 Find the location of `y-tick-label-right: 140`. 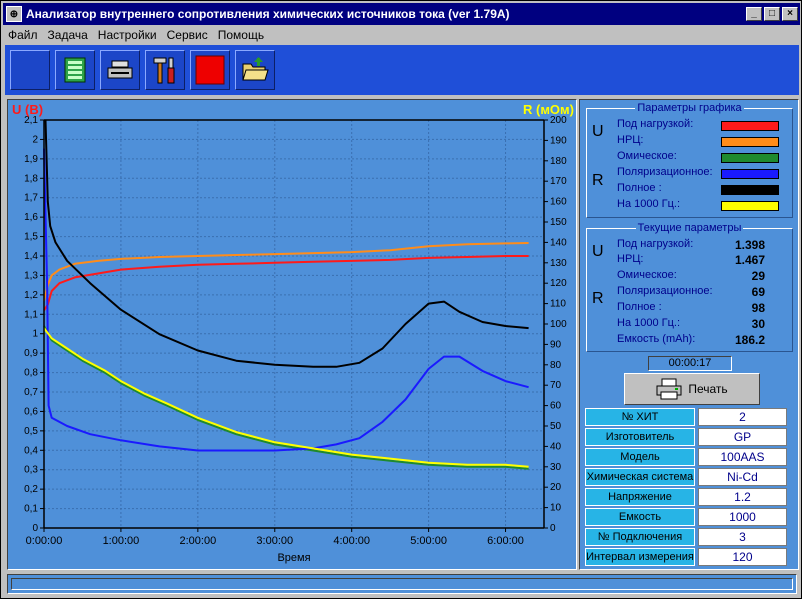

y-tick-label-right: 140 is located at coordinates (558, 242).